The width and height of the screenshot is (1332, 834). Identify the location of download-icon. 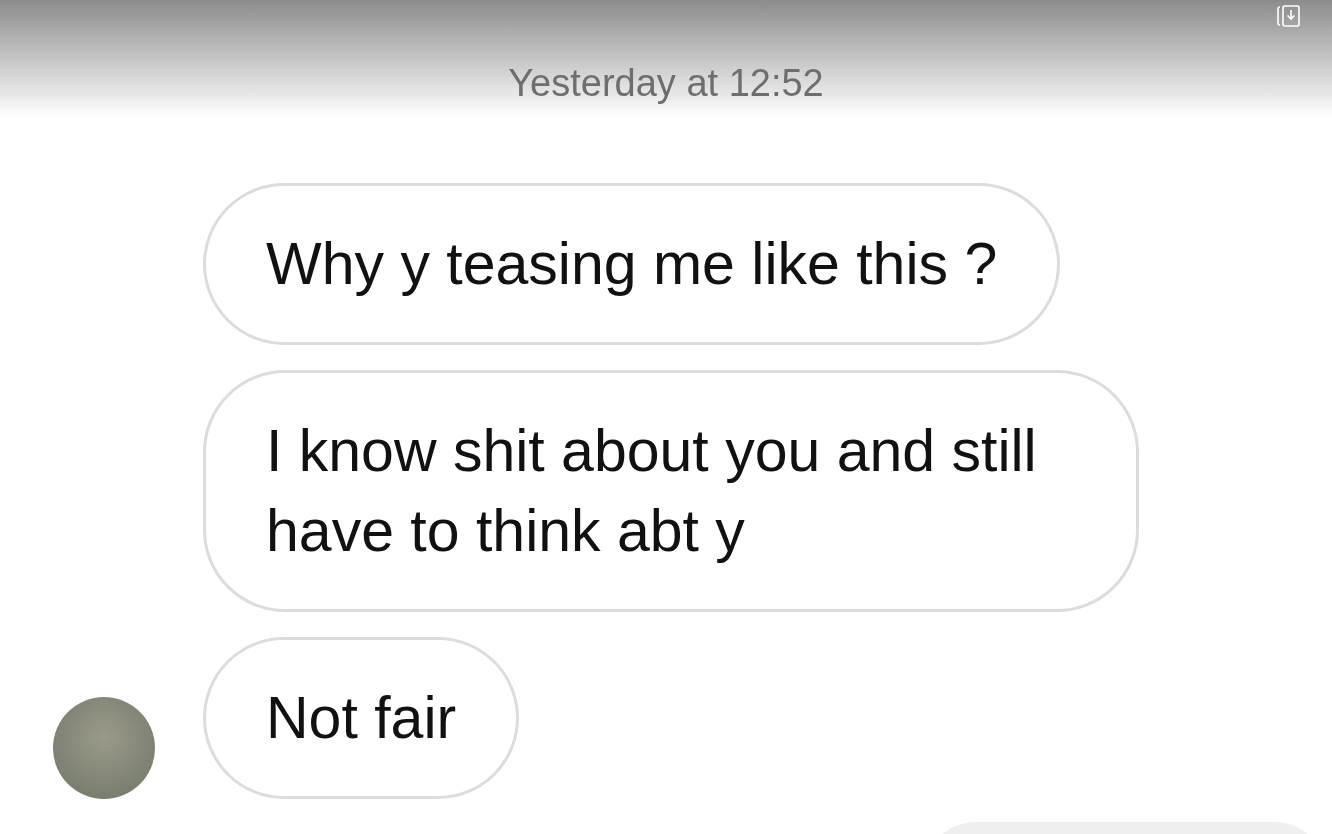
(1289, 16).